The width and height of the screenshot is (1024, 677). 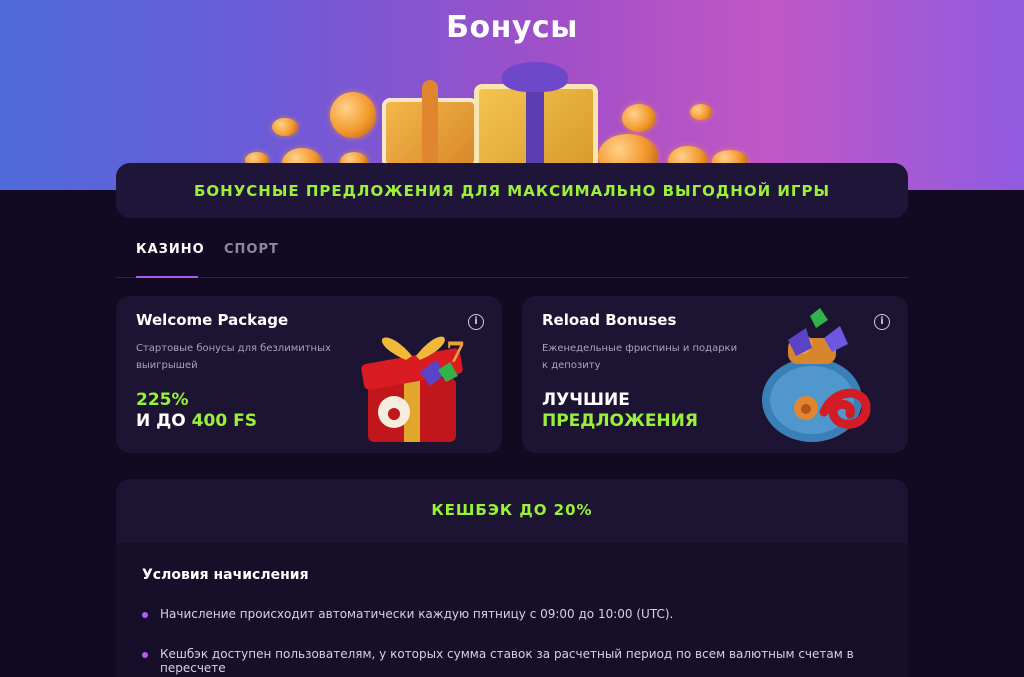 I want to click on treasure-bag-icon, so click(x=819, y=378).